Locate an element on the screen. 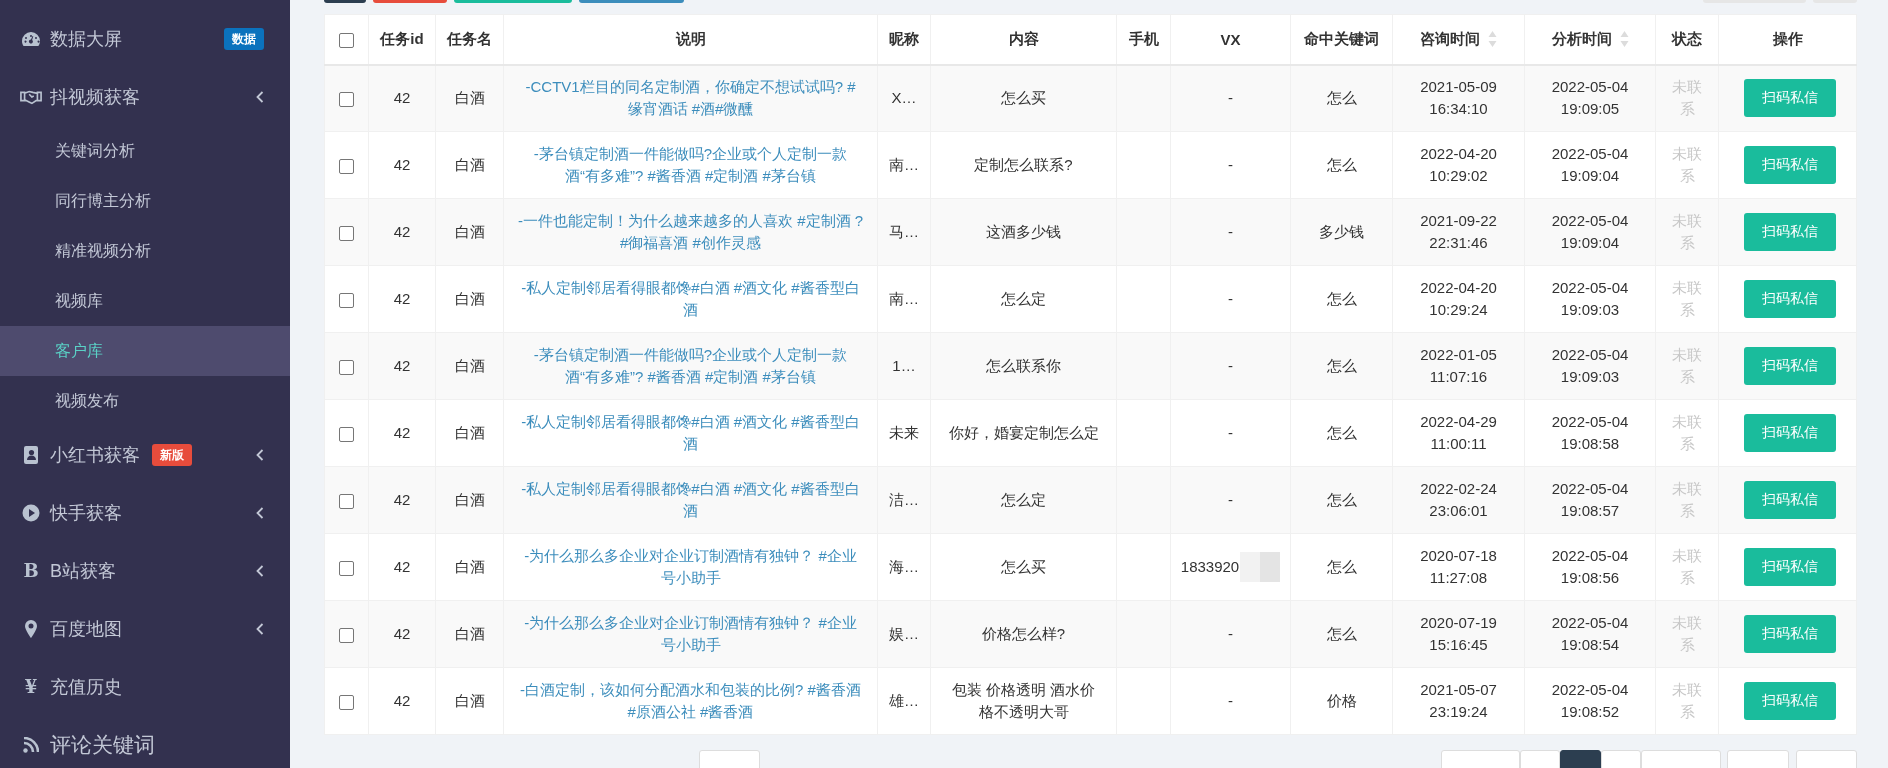  location-pin-icon is located at coordinates (31, 629).